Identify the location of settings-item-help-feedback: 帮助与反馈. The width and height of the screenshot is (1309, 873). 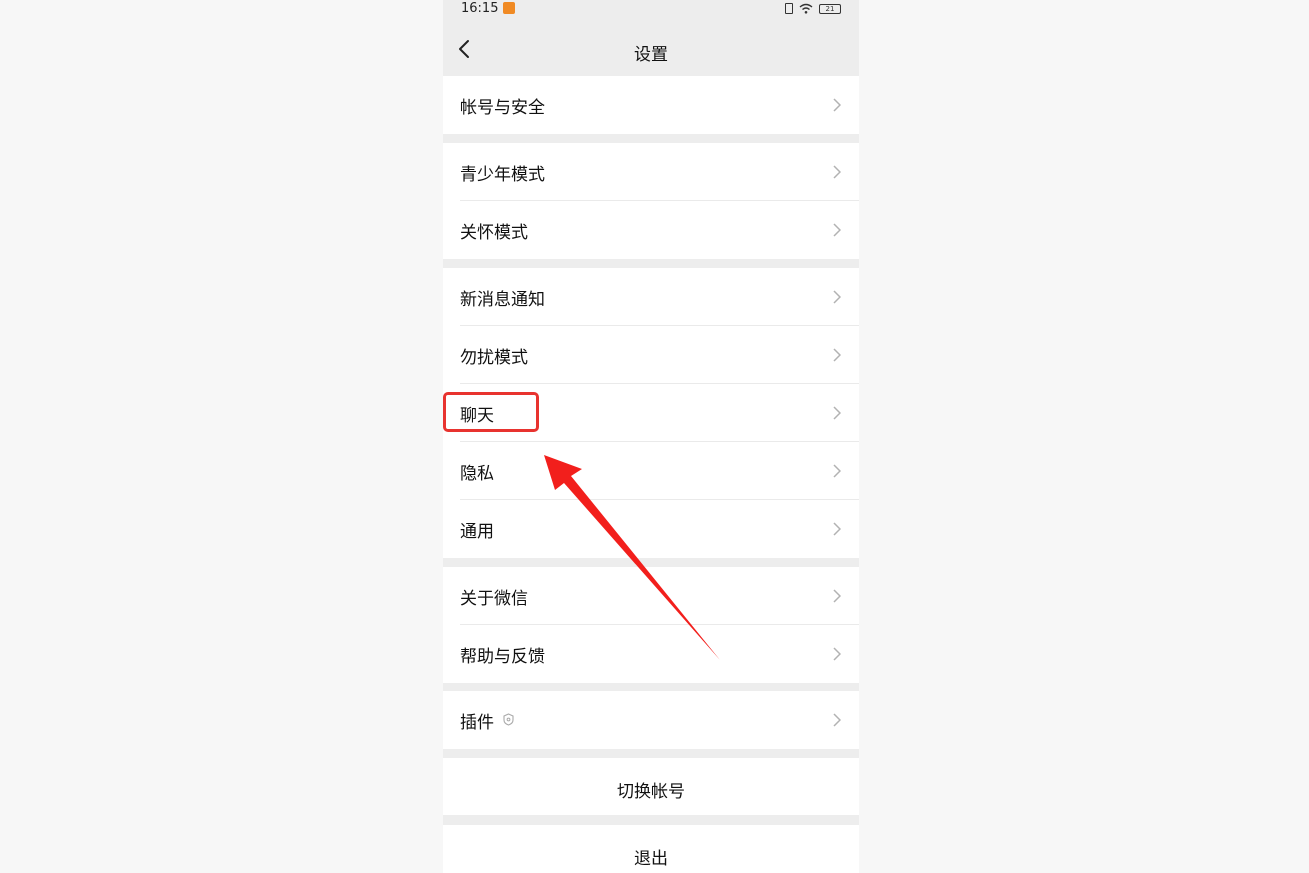
(651, 654).